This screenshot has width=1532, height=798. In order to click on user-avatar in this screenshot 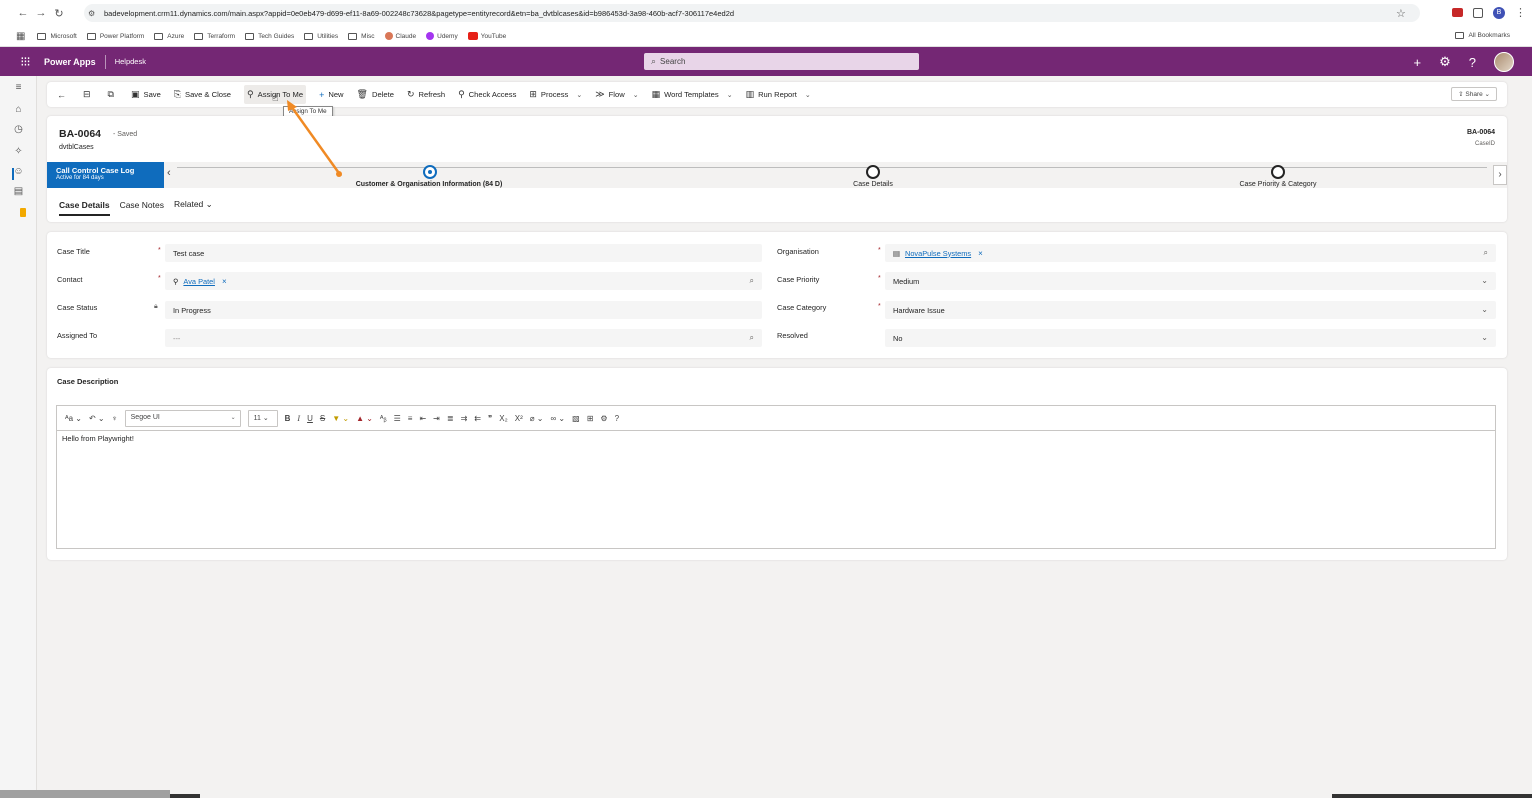, I will do `click(1504, 62)`.